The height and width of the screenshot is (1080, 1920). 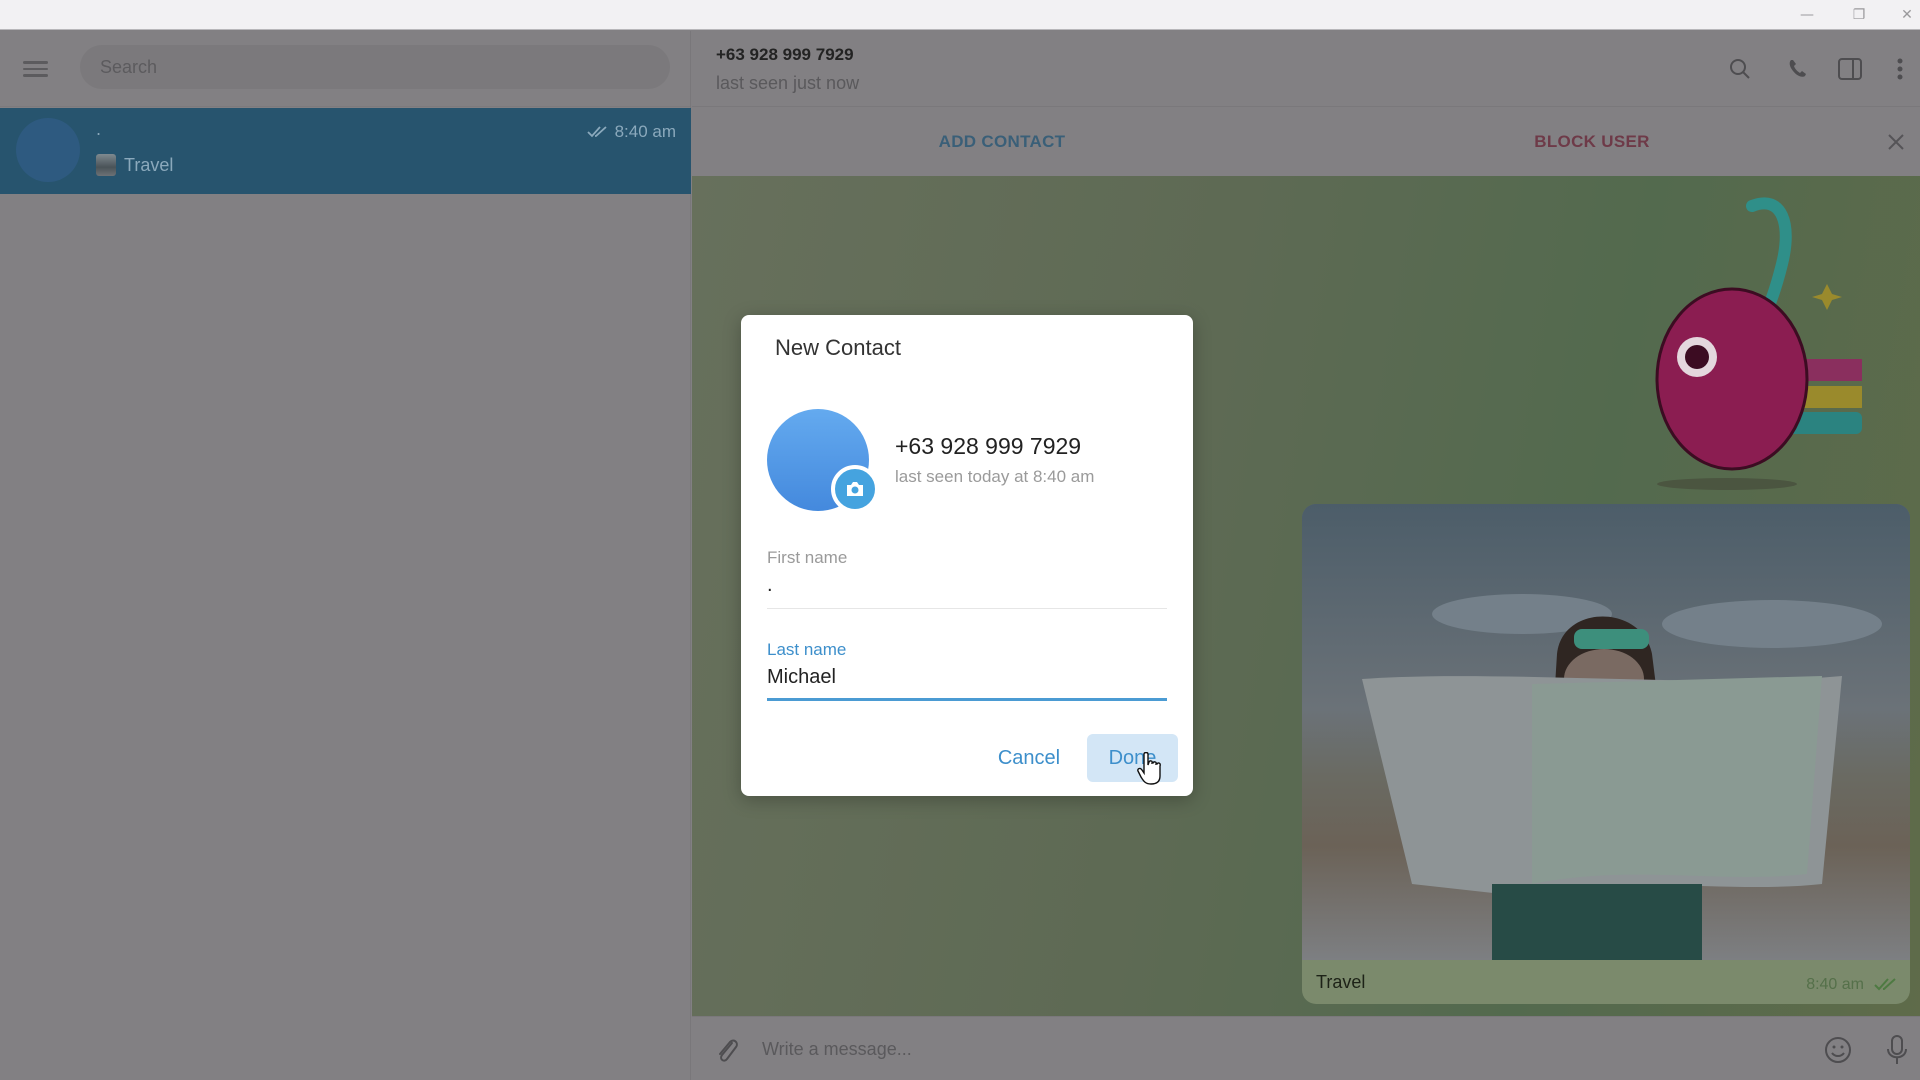 I want to click on avatar, so click(x=48, y=150).